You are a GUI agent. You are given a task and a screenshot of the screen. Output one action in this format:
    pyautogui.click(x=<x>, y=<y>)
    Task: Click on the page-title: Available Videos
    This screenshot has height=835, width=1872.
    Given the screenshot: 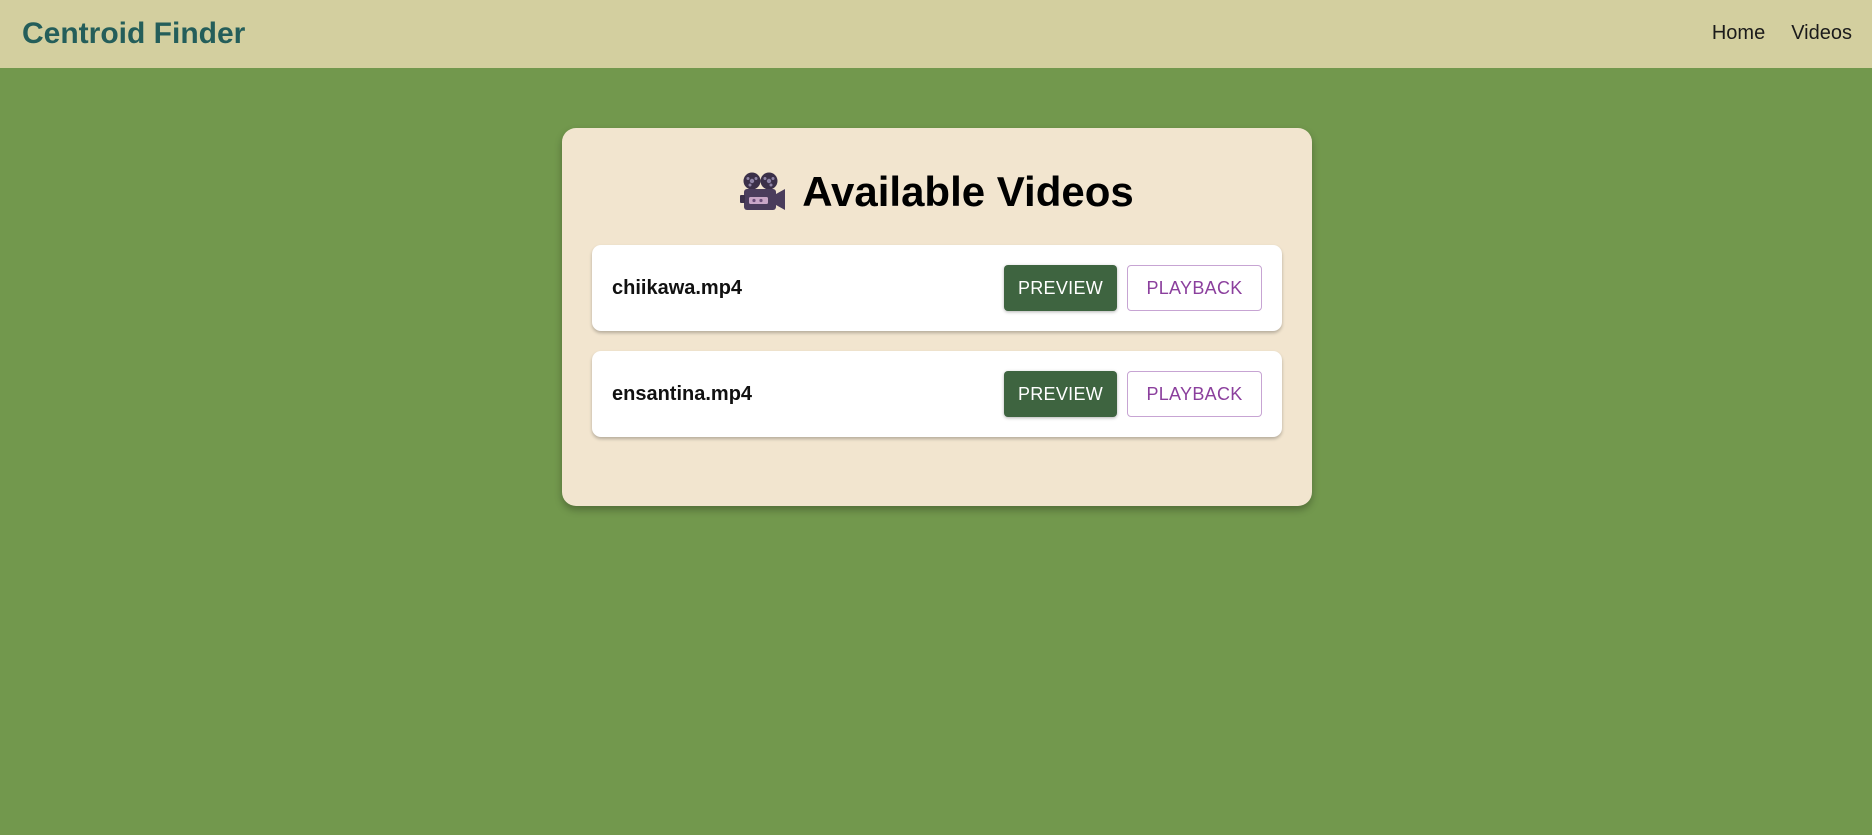 What is the action you would take?
    pyautogui.click(x=968, y=191)
    